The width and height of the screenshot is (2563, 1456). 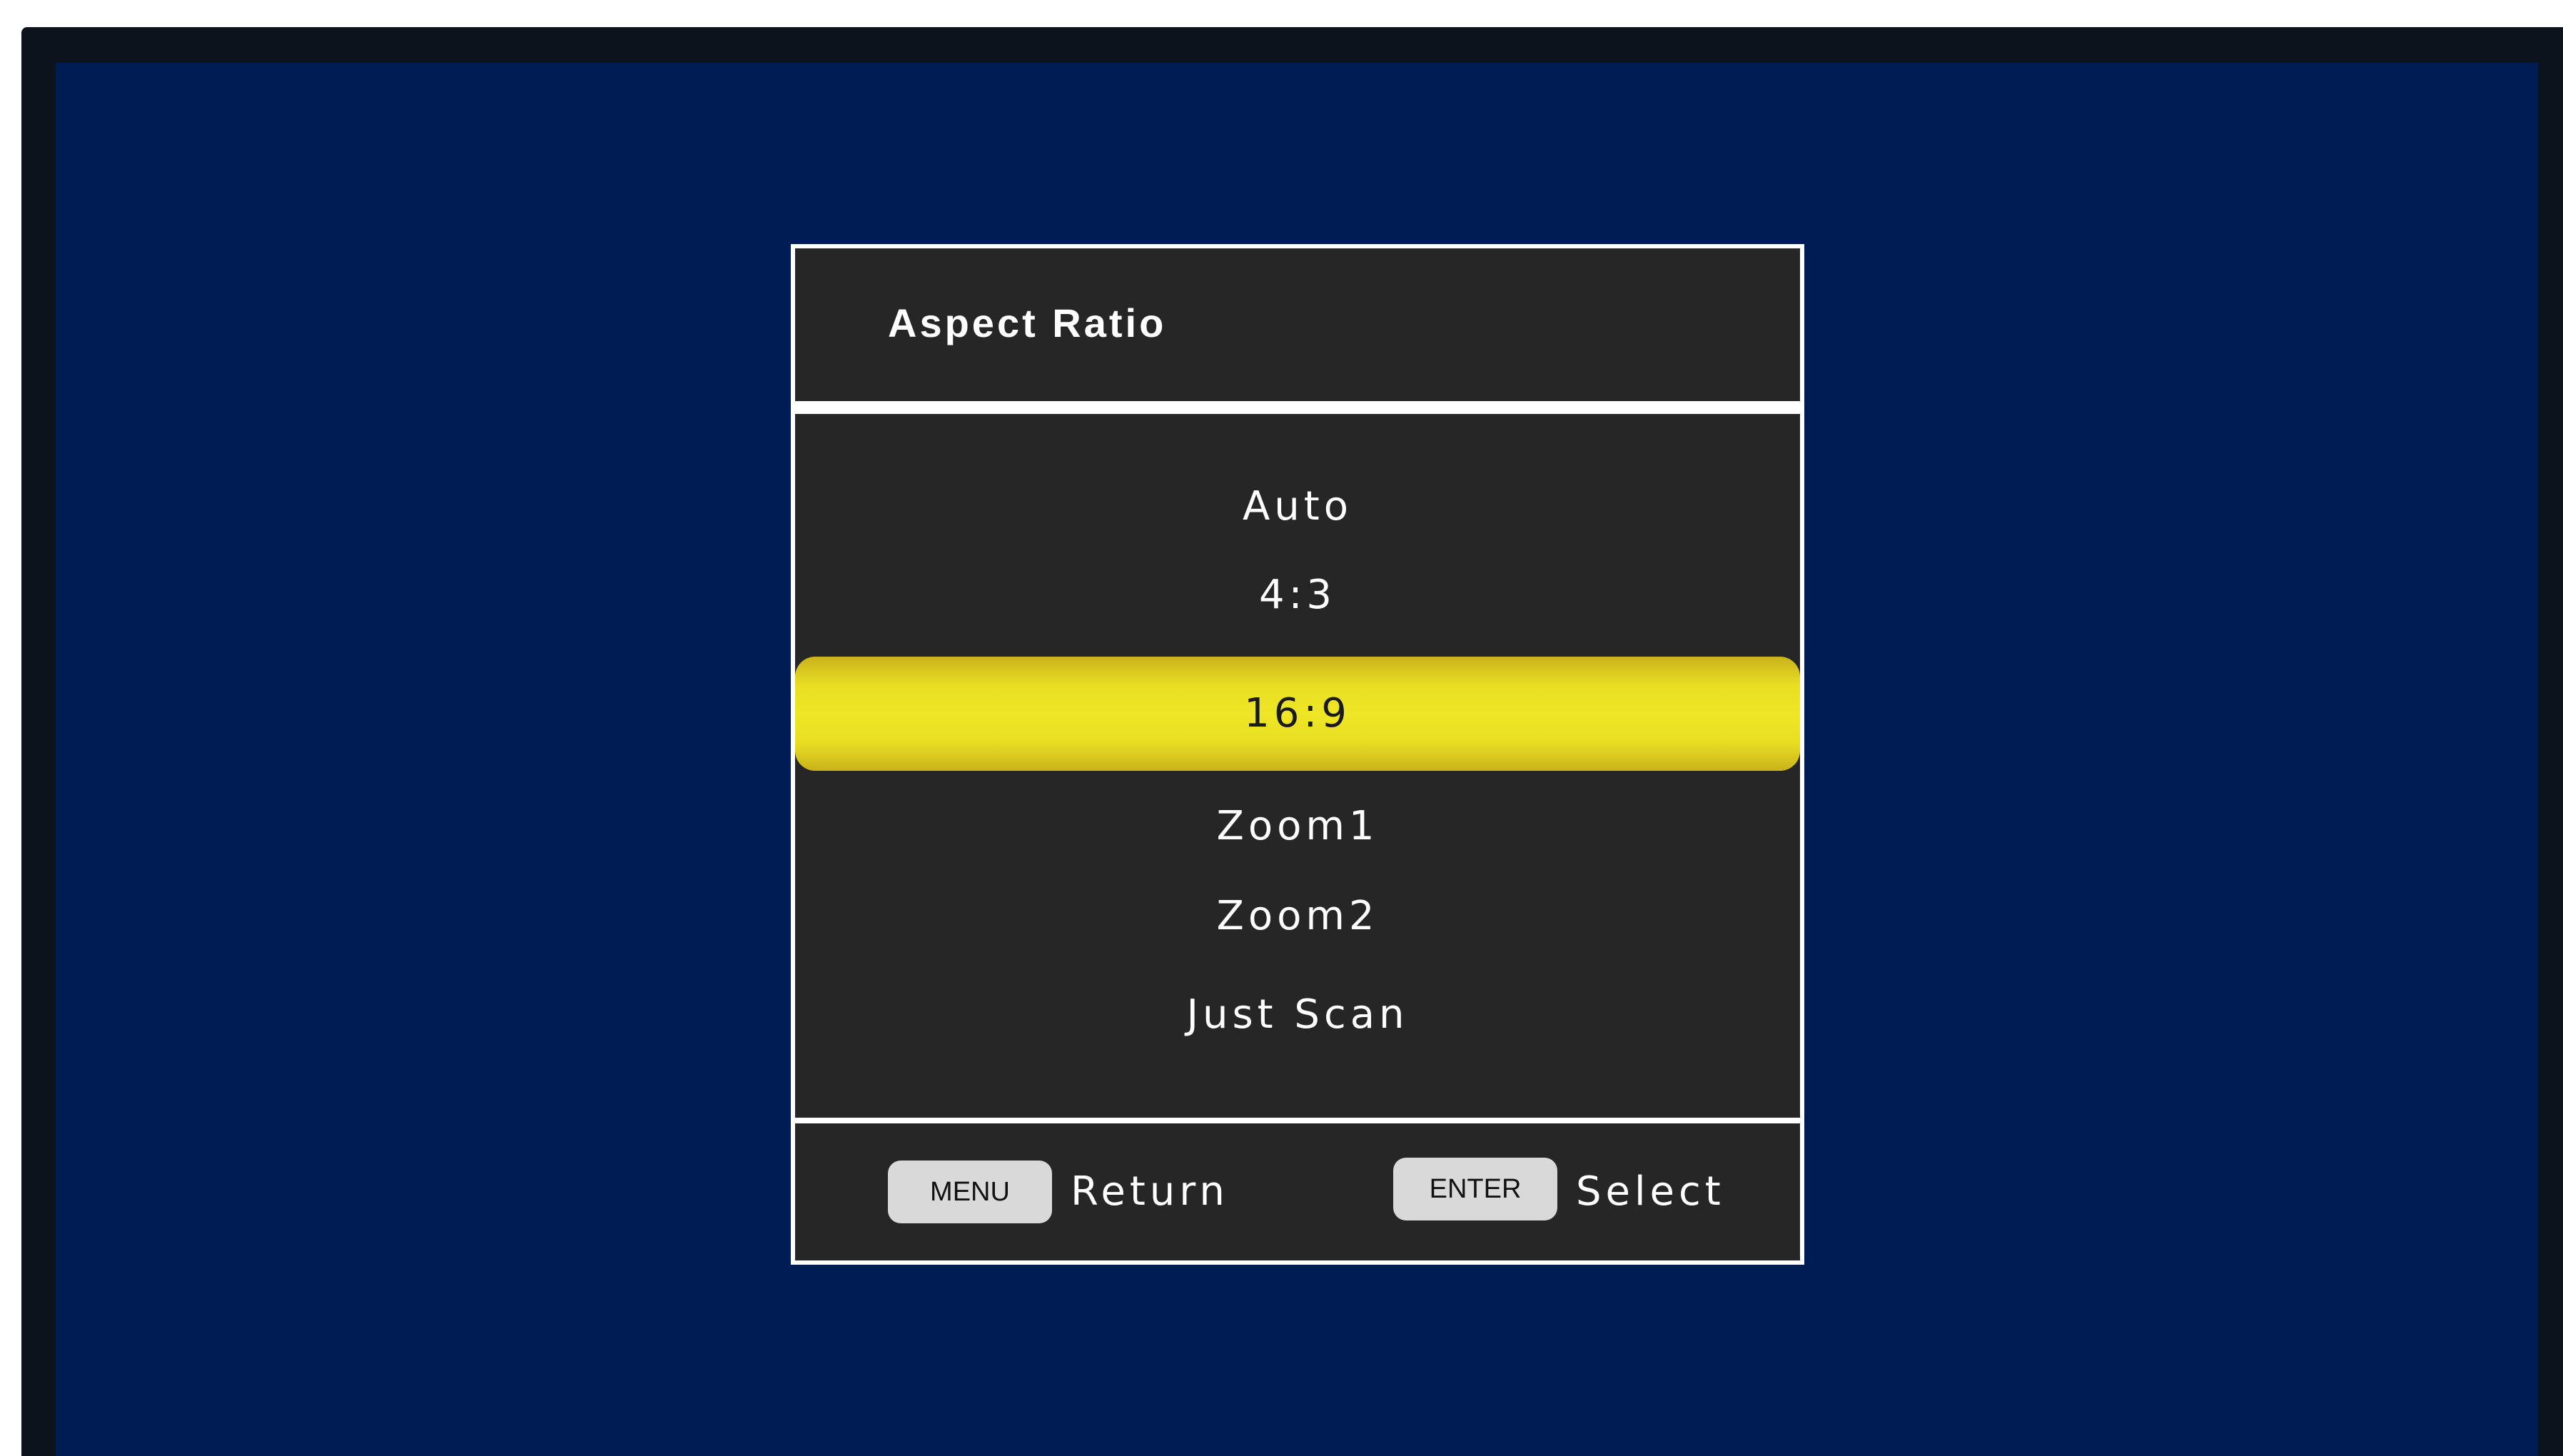 What do you see at coordinates (1298, 826) in the screenshot?
I see `option-zoom1: Zoom1` at bounding box center [1298, 826].